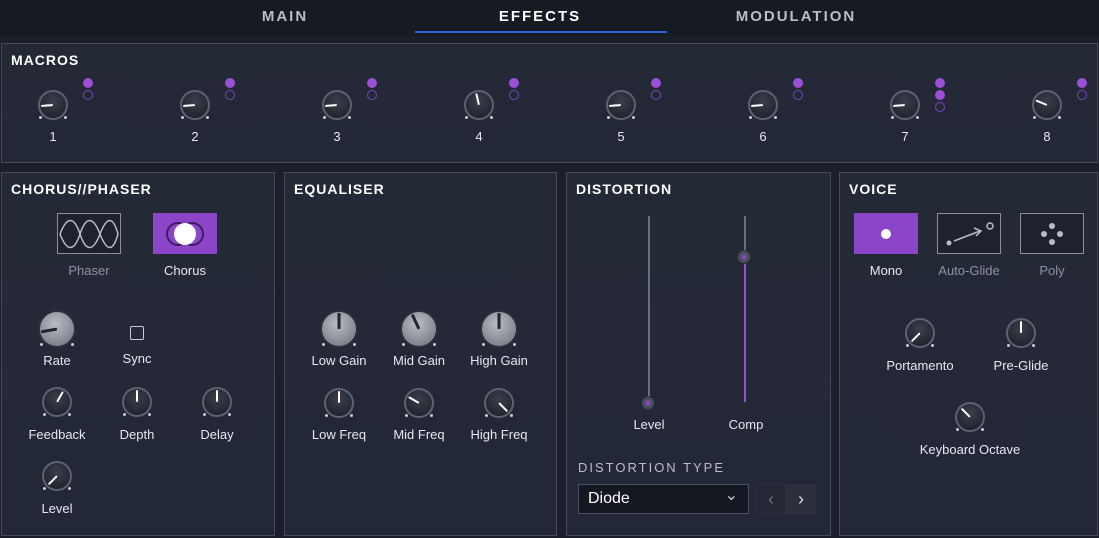 This screenshot has height=538, width=1099. I want to click on distortion-type-dropdown: Diode ⌄, so click(663, 499).